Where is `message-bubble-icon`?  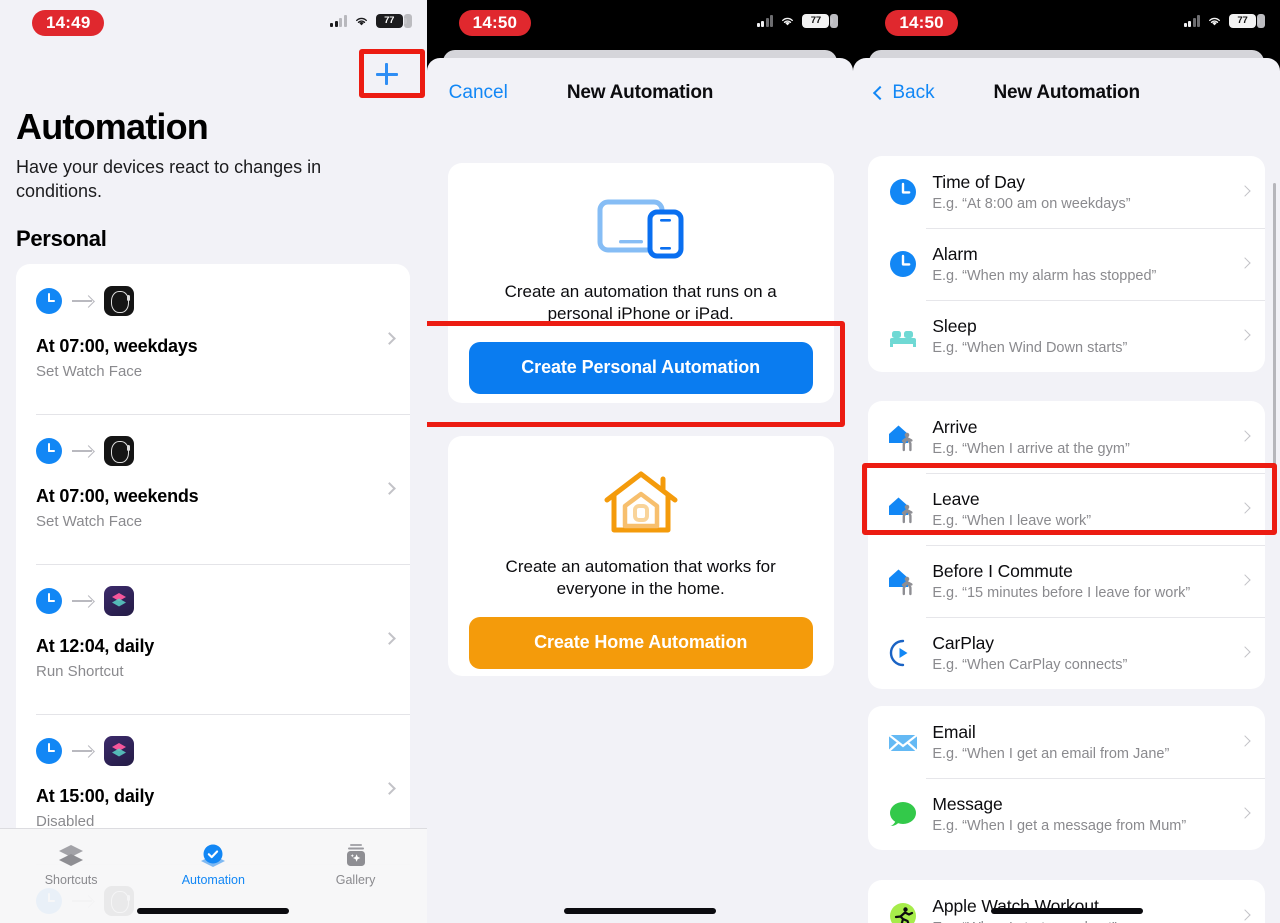 message-bubble-icon is located at coordinates (903, 814).